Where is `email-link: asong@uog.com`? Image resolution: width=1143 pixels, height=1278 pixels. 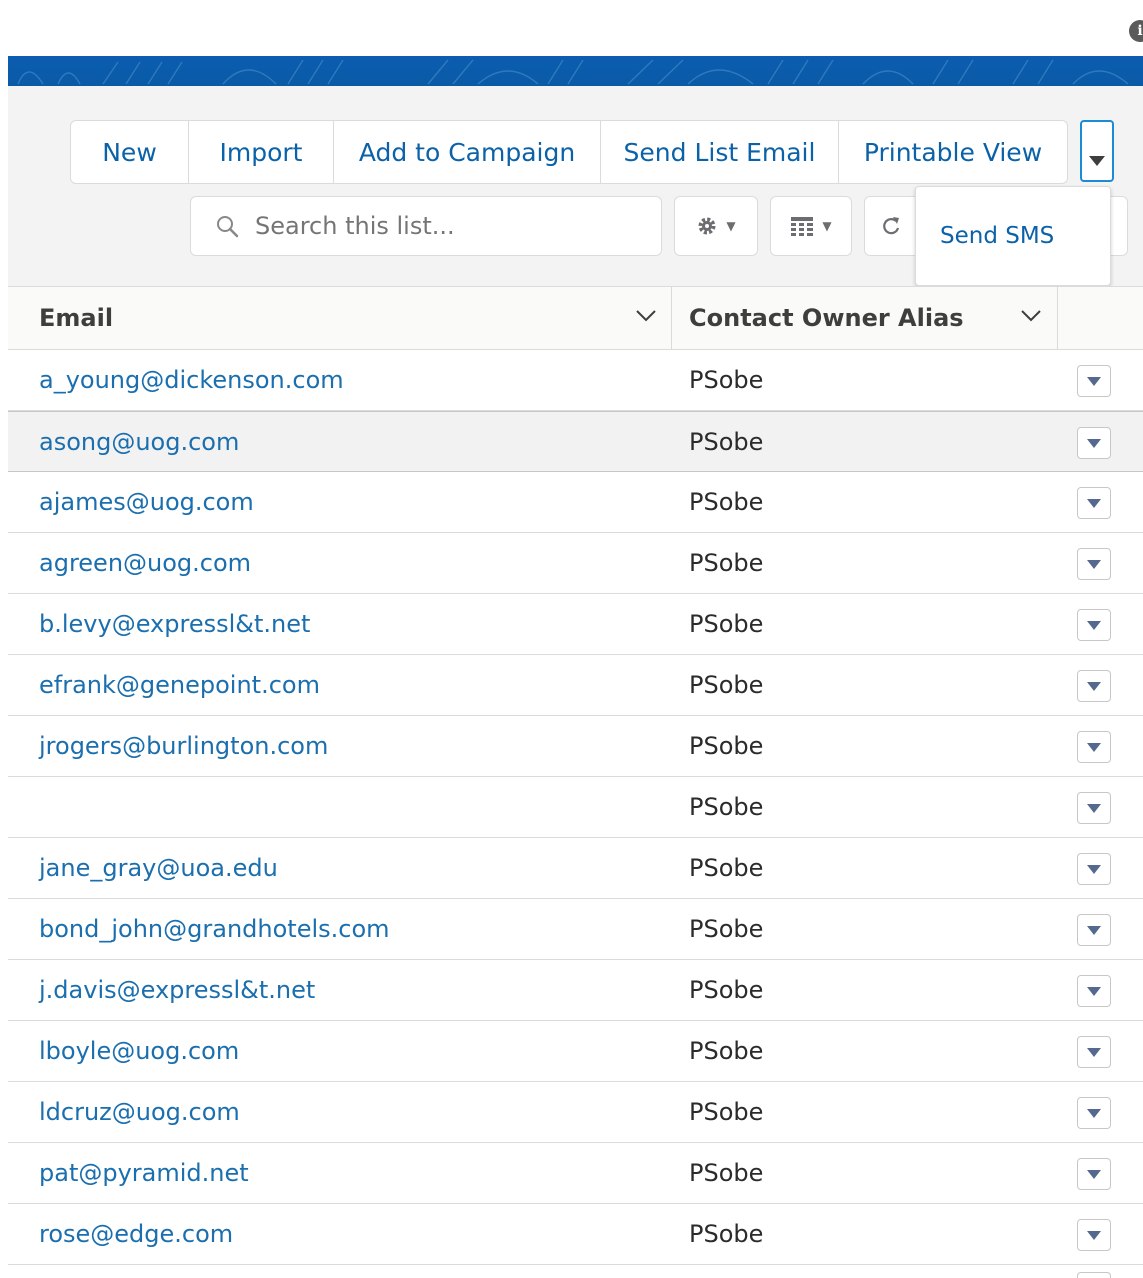 email-link: asong@uog.com is located at coordinates (139, 442).